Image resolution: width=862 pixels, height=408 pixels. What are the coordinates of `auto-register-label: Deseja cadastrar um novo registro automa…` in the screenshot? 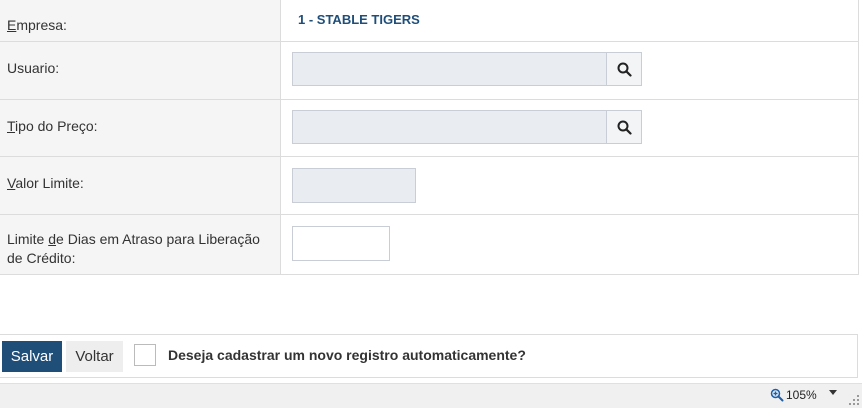 It's located at (347, 355).